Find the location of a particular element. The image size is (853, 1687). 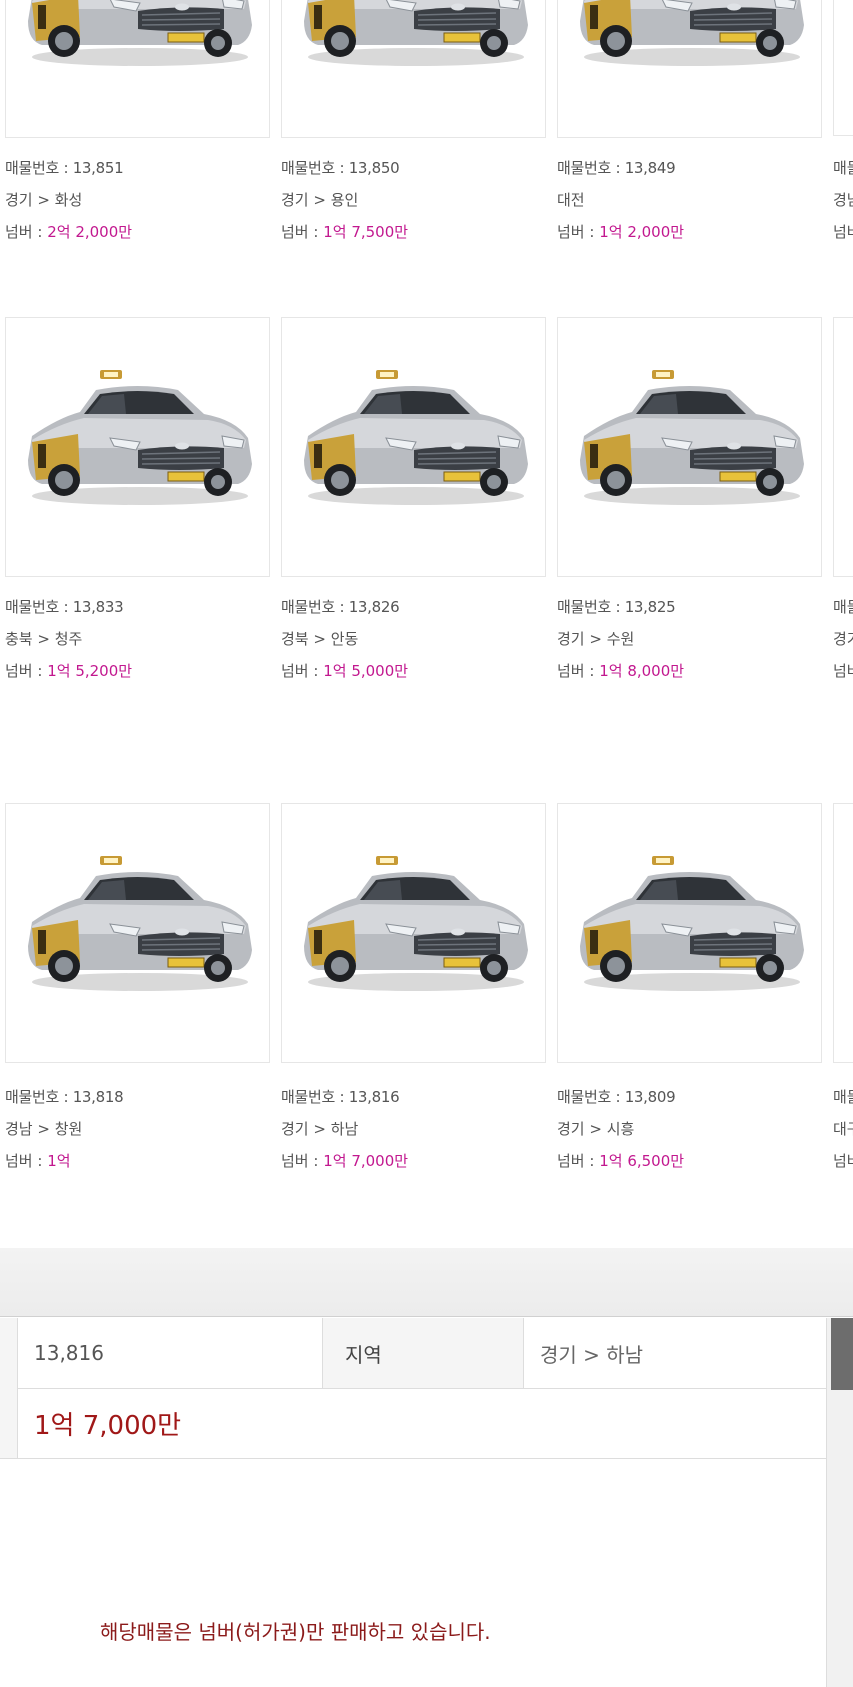

listing-price: 넘버 : 1억 is located at coordinates (38, 1161).